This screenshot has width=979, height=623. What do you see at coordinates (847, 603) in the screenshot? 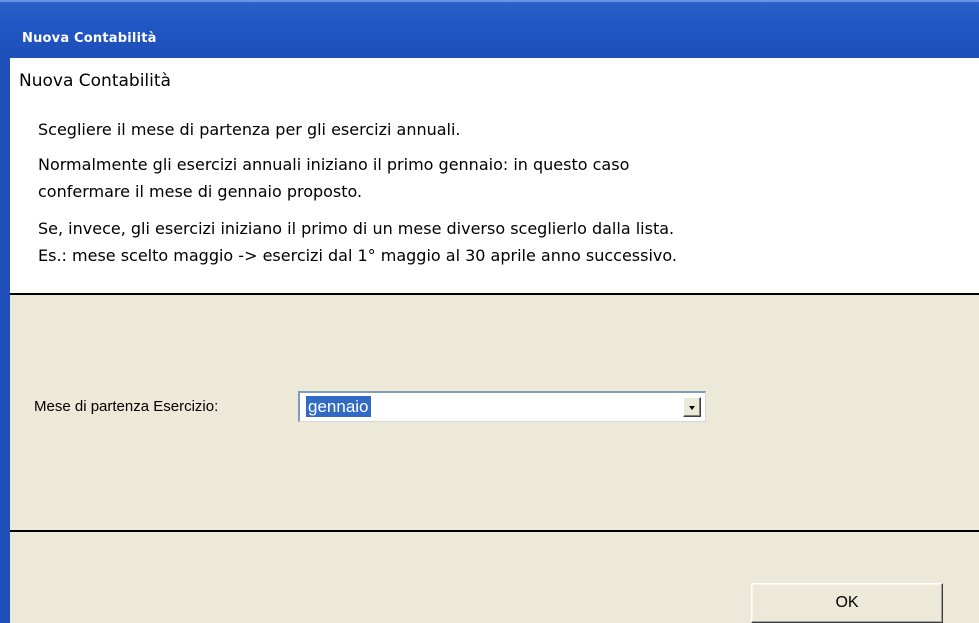
I see `ok-button: OK` at bounding box center [847, 603].